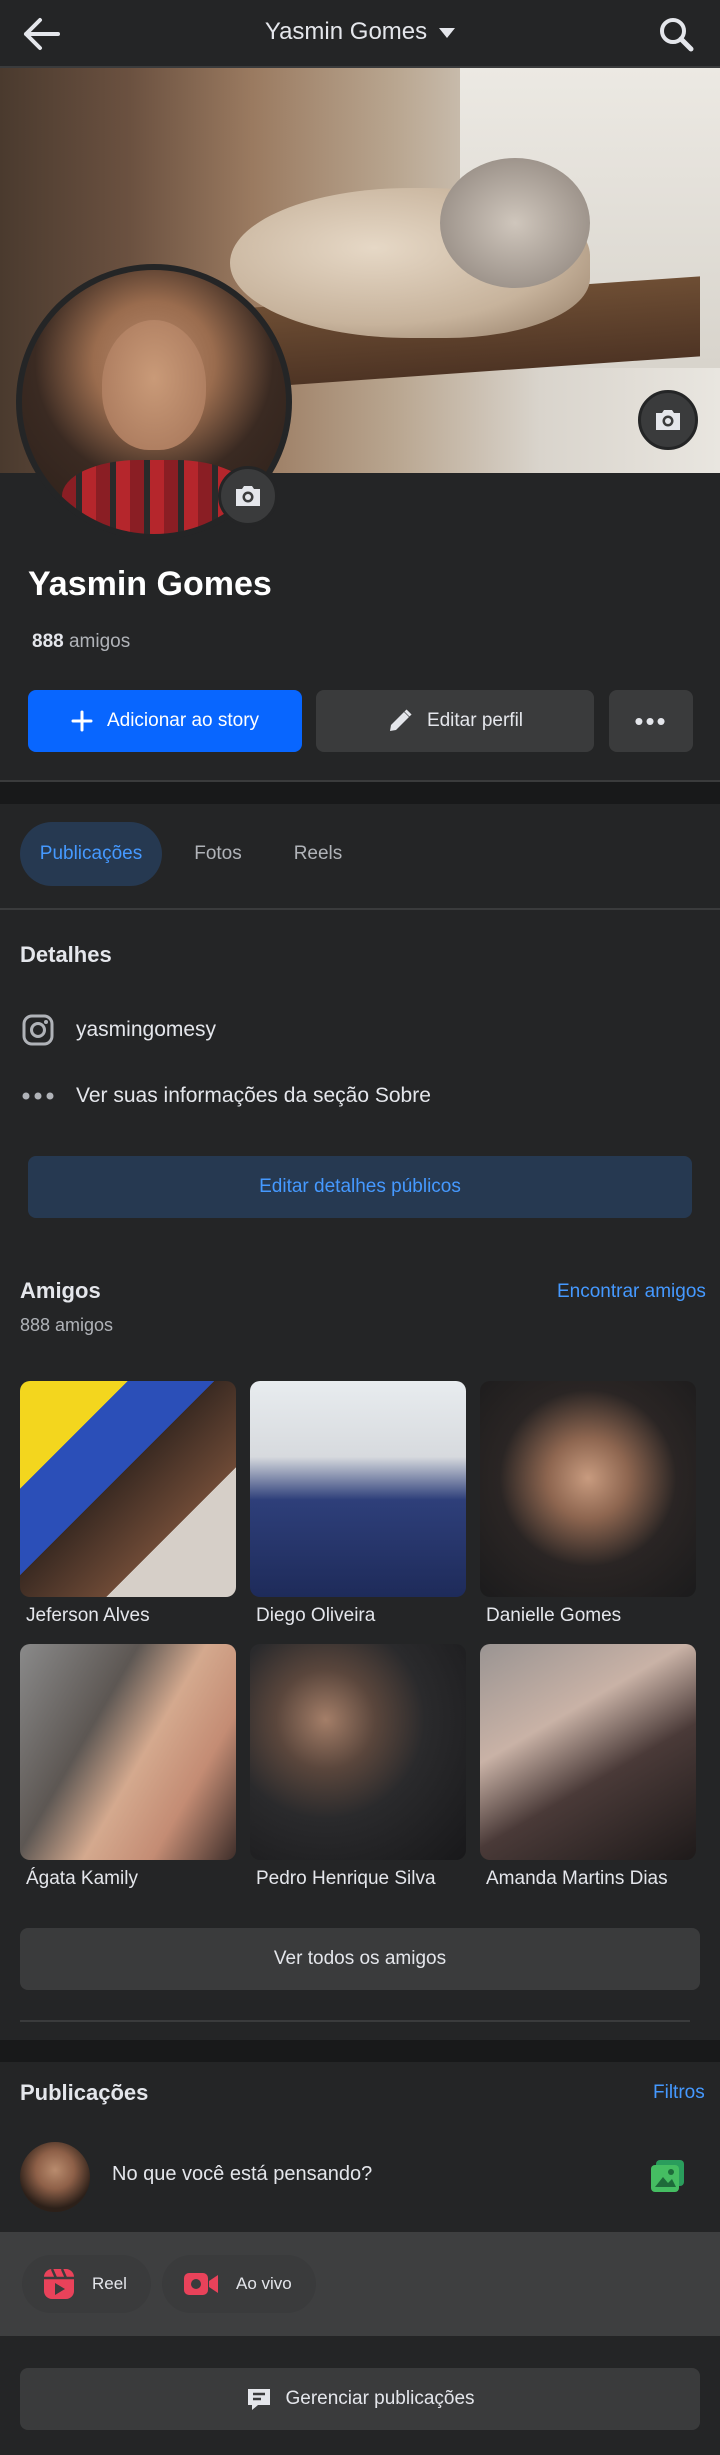  Describe the element at coordinates (67, 1325) in the screenshot. I see `friends-count-text: 888 amigos` at that location.